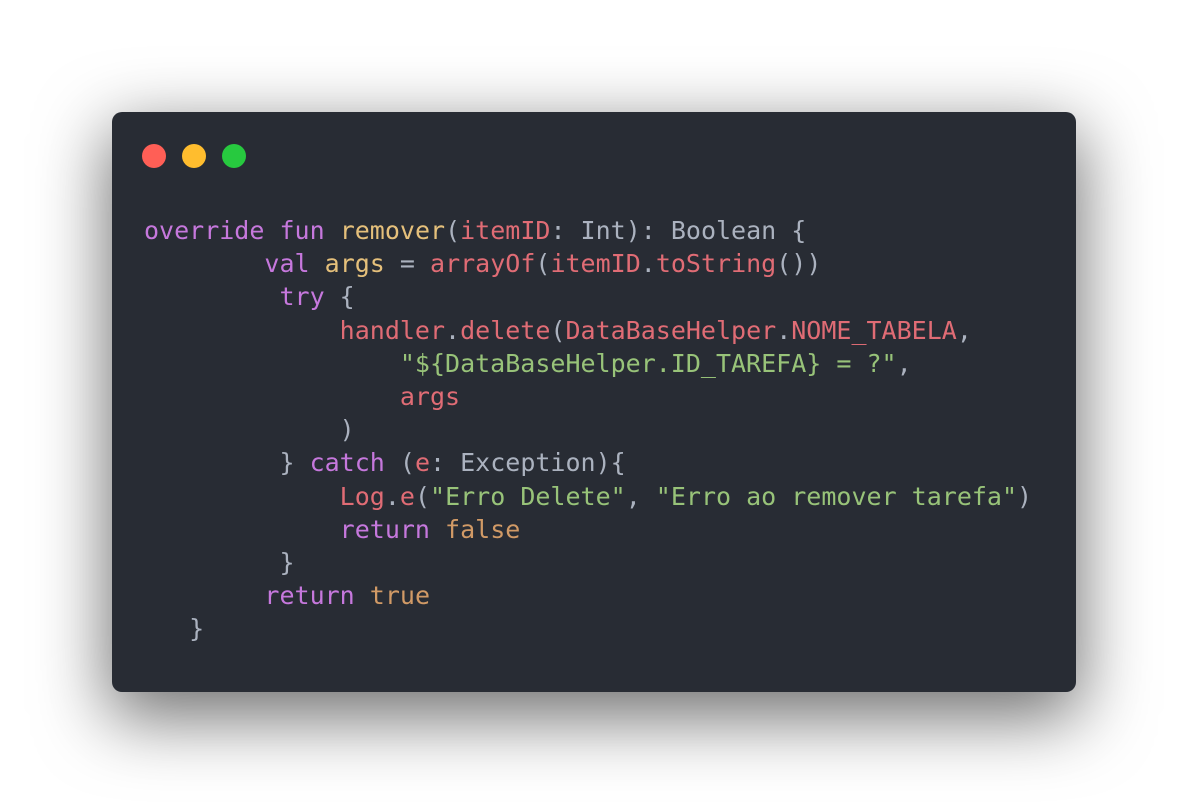 This screenshot has height=804, width=1188. Describe the element at coordinates (588, 595) in the screenshot. I see `code-line-12: return true` at that location.